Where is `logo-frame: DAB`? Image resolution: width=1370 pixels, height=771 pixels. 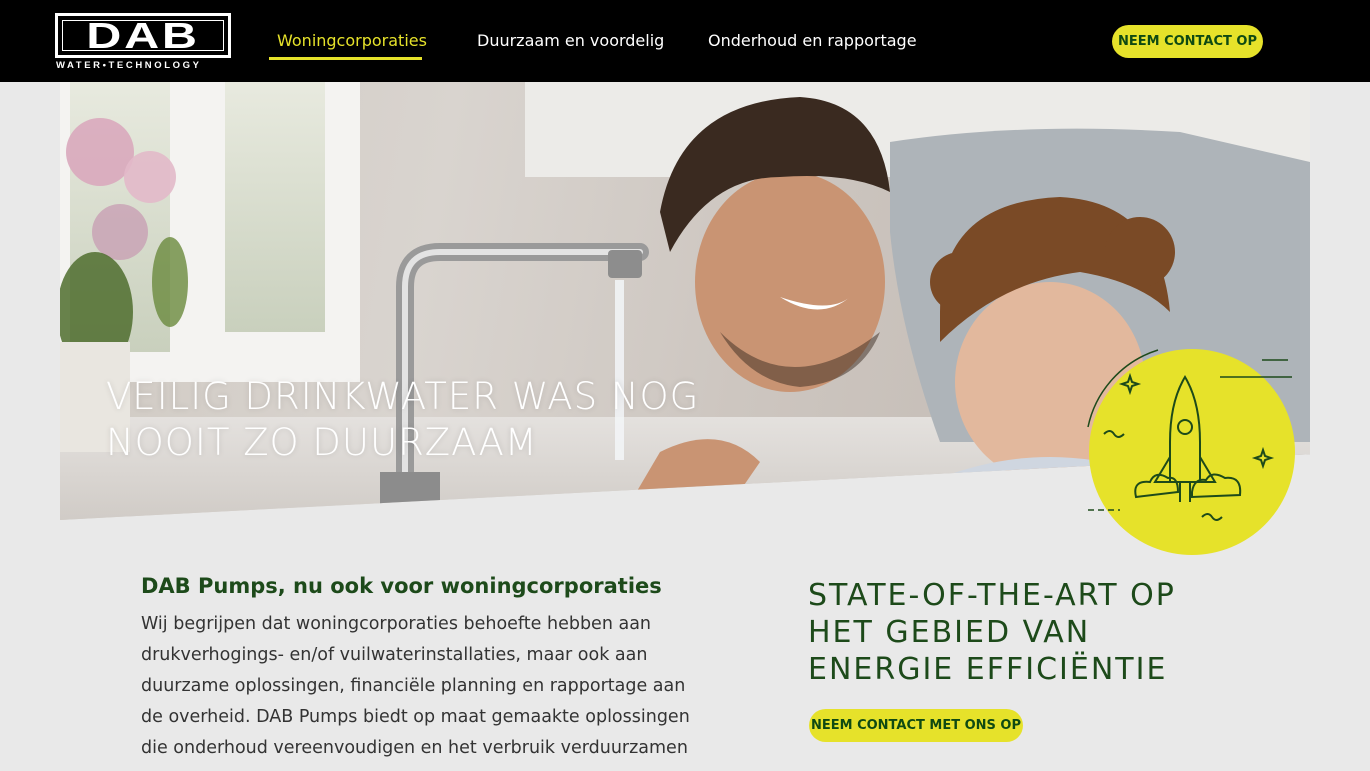
logo-frame: DAB is located at coordinates (143, 35).